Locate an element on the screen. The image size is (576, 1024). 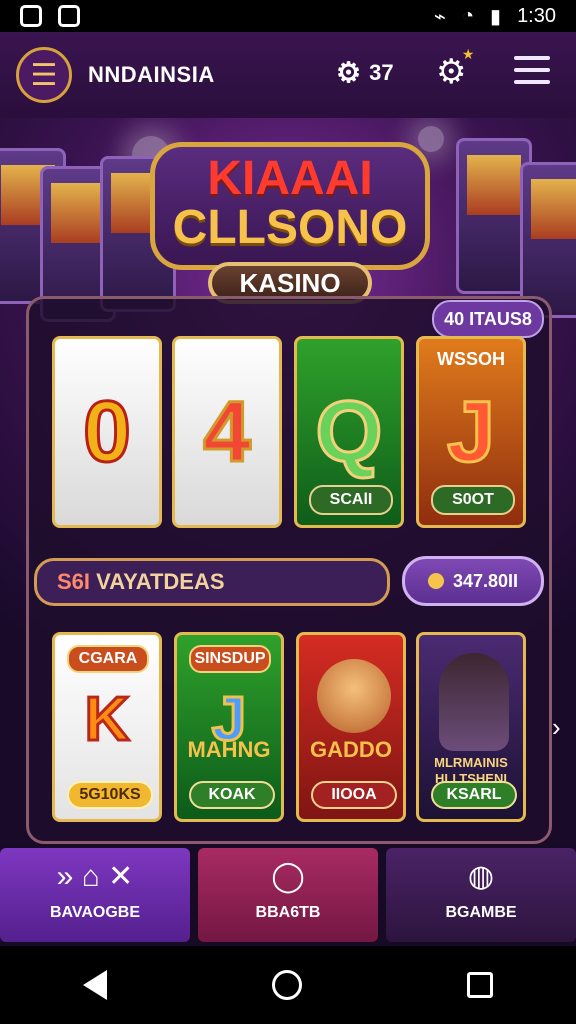
win-prefix: S6I is located at coordinates (74, 581).